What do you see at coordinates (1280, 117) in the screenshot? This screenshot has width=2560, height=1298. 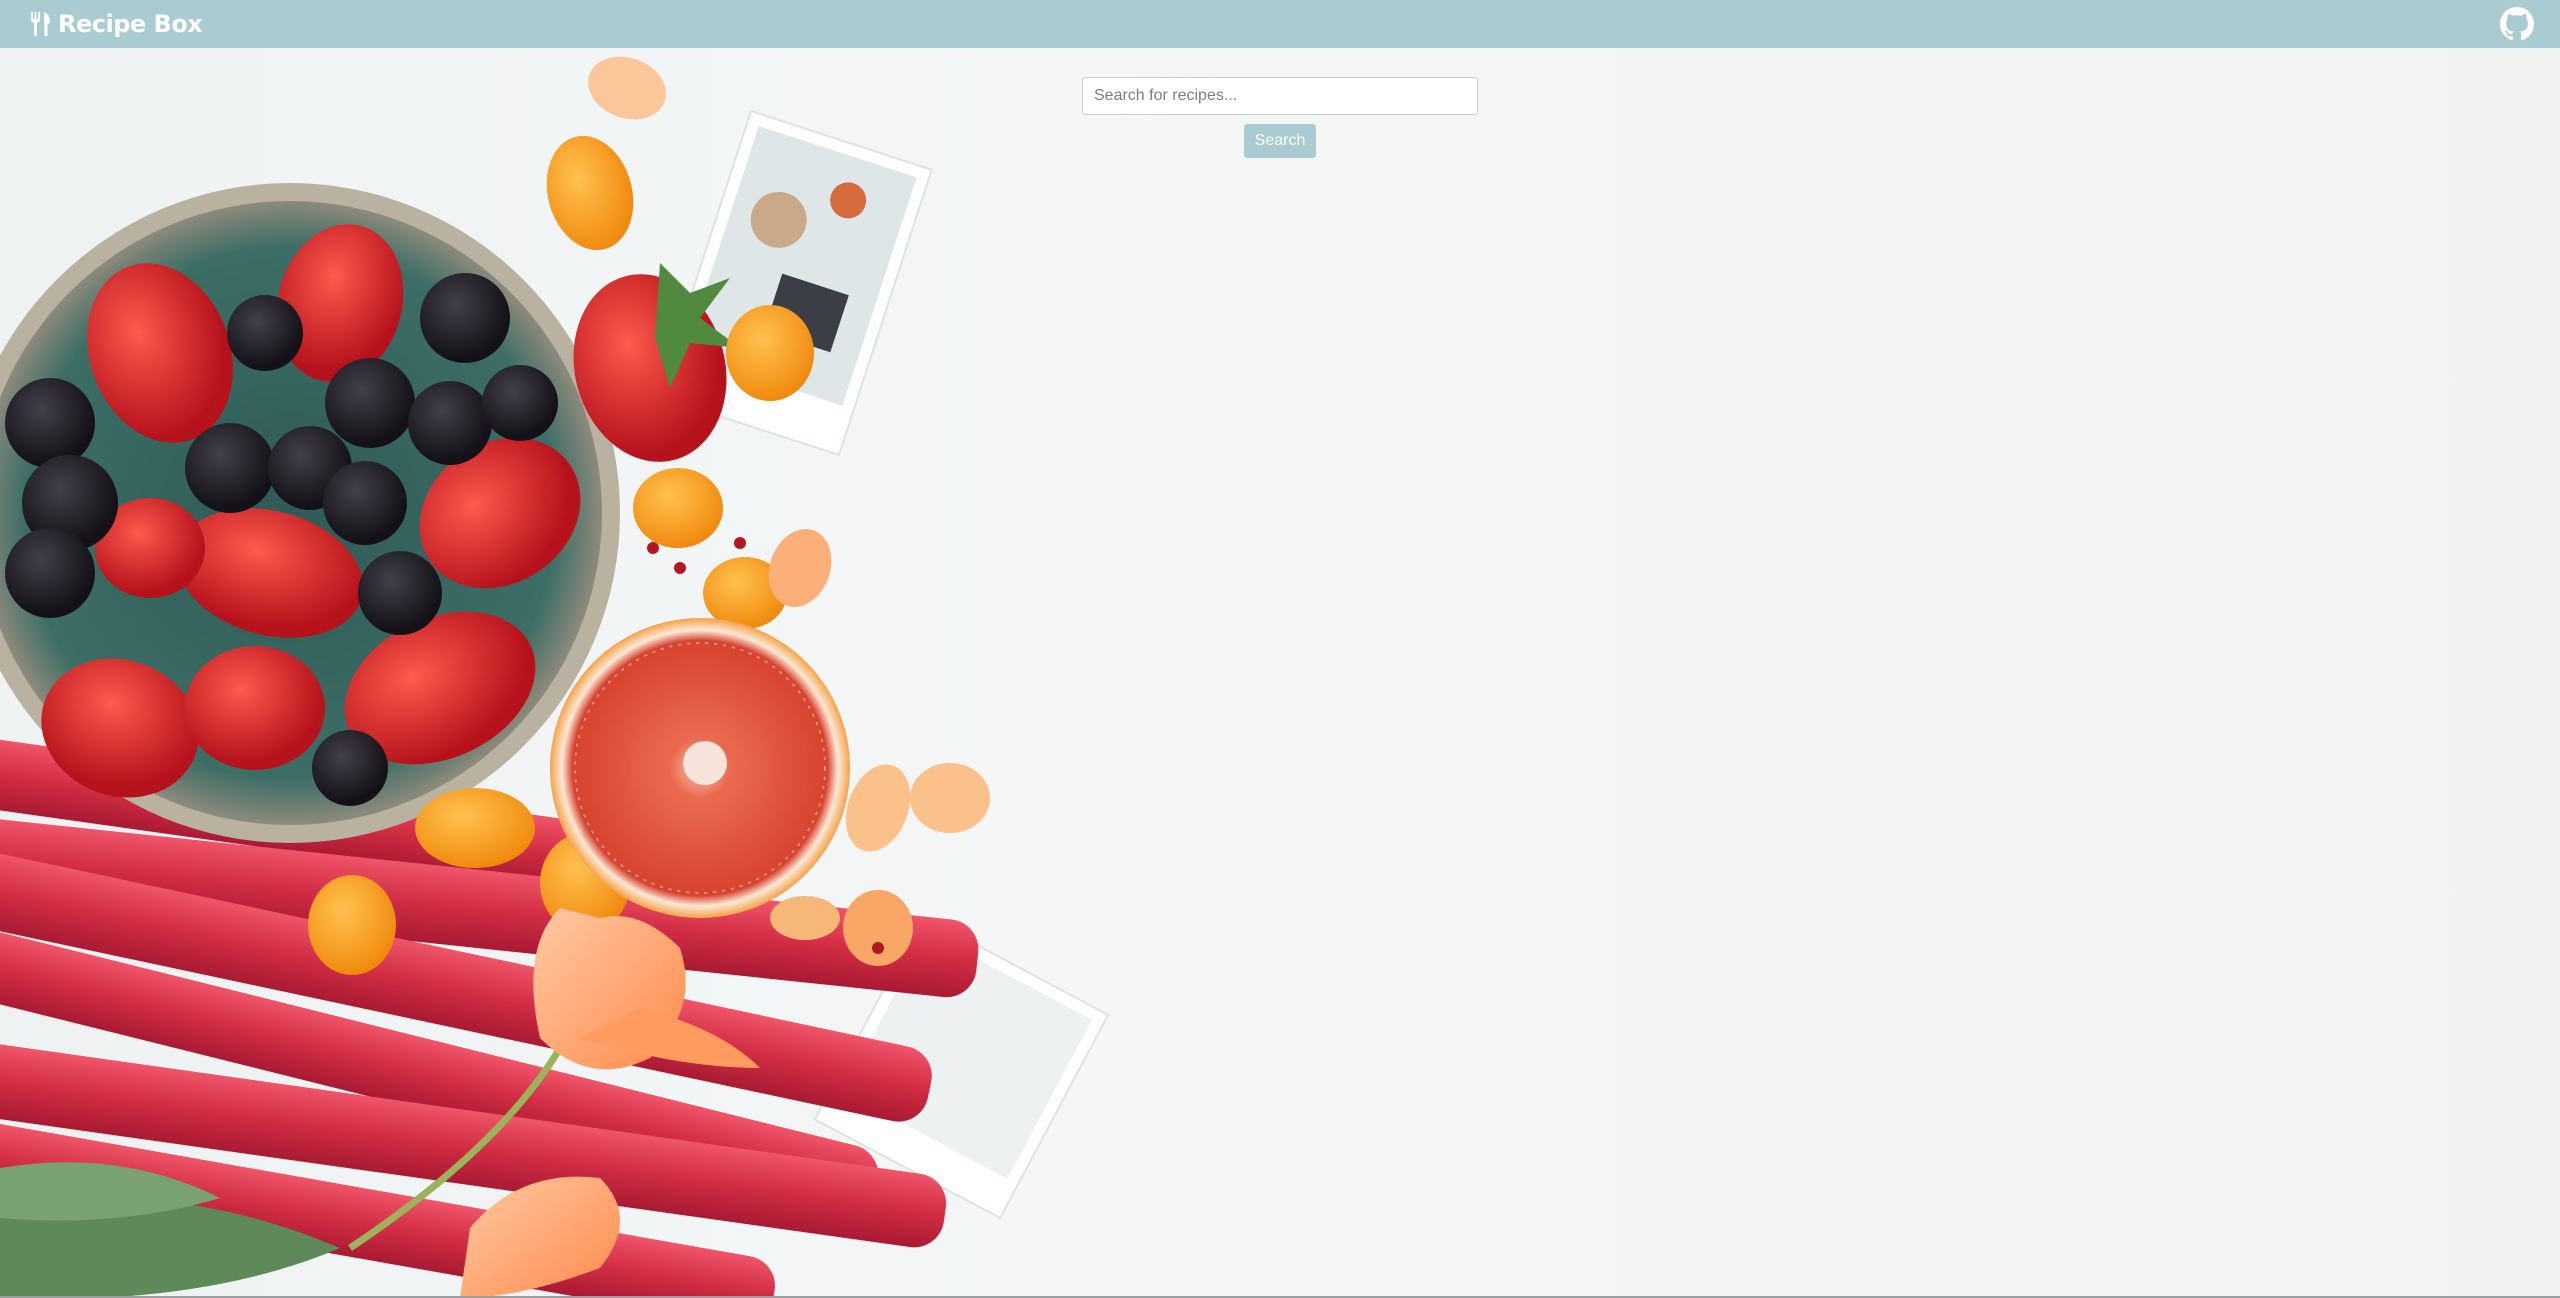 I see `search-area: Search` at bounding box center [1280, 117].